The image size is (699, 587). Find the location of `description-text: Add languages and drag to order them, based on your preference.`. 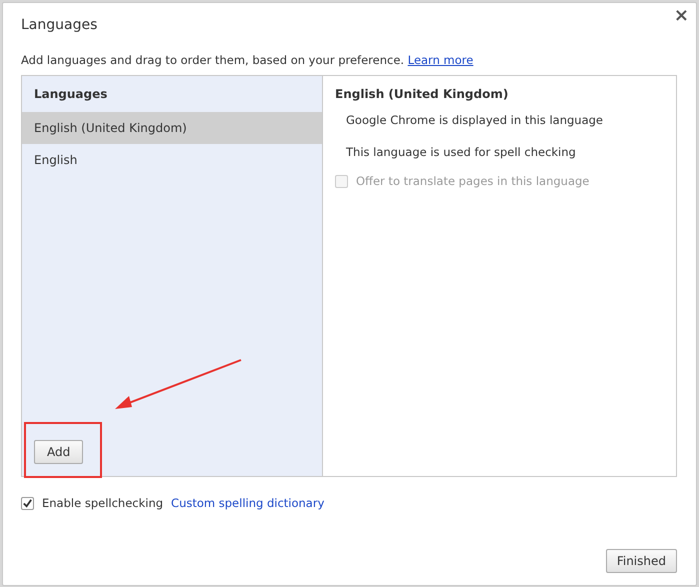

description-text: Add languages and drag to order them, based on your preference. is located at coordinates (212, 60).